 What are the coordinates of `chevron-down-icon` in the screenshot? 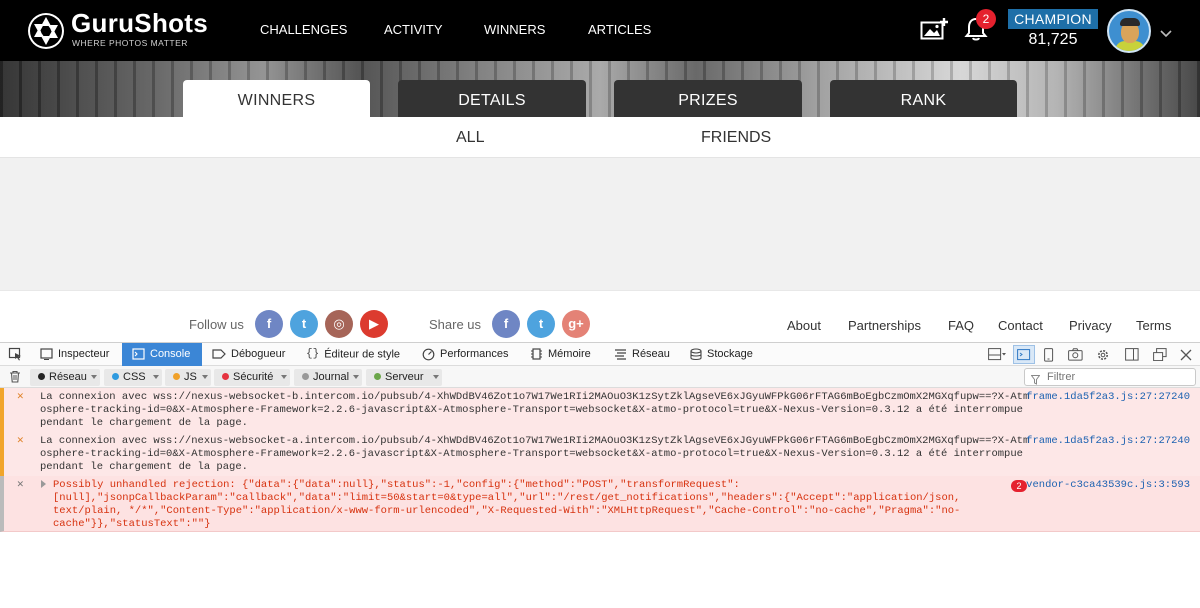 It's located at (1166, 34).